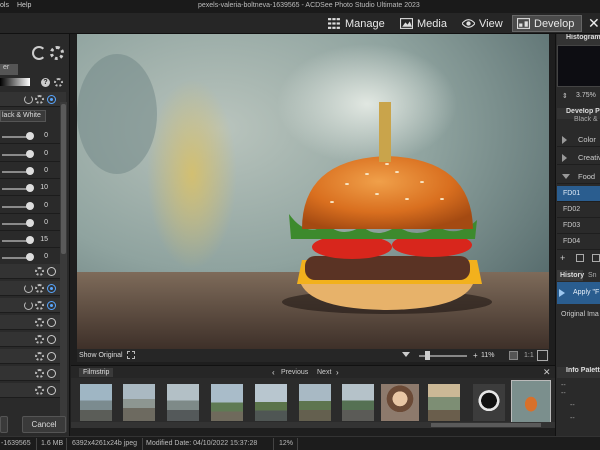 This screenshot has height=450, width=600. What do you see at coordinates (4, 5) in the screenshot?
I see `menu-tools: ols` at bounding box center [4, 5].